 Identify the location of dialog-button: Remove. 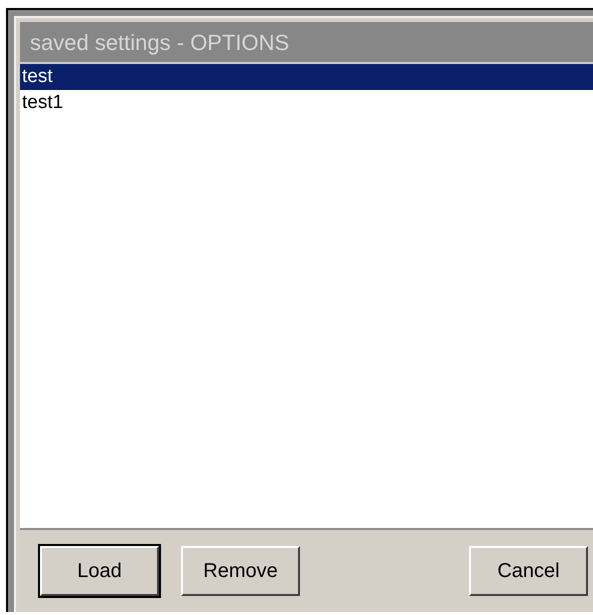
(240, 571).